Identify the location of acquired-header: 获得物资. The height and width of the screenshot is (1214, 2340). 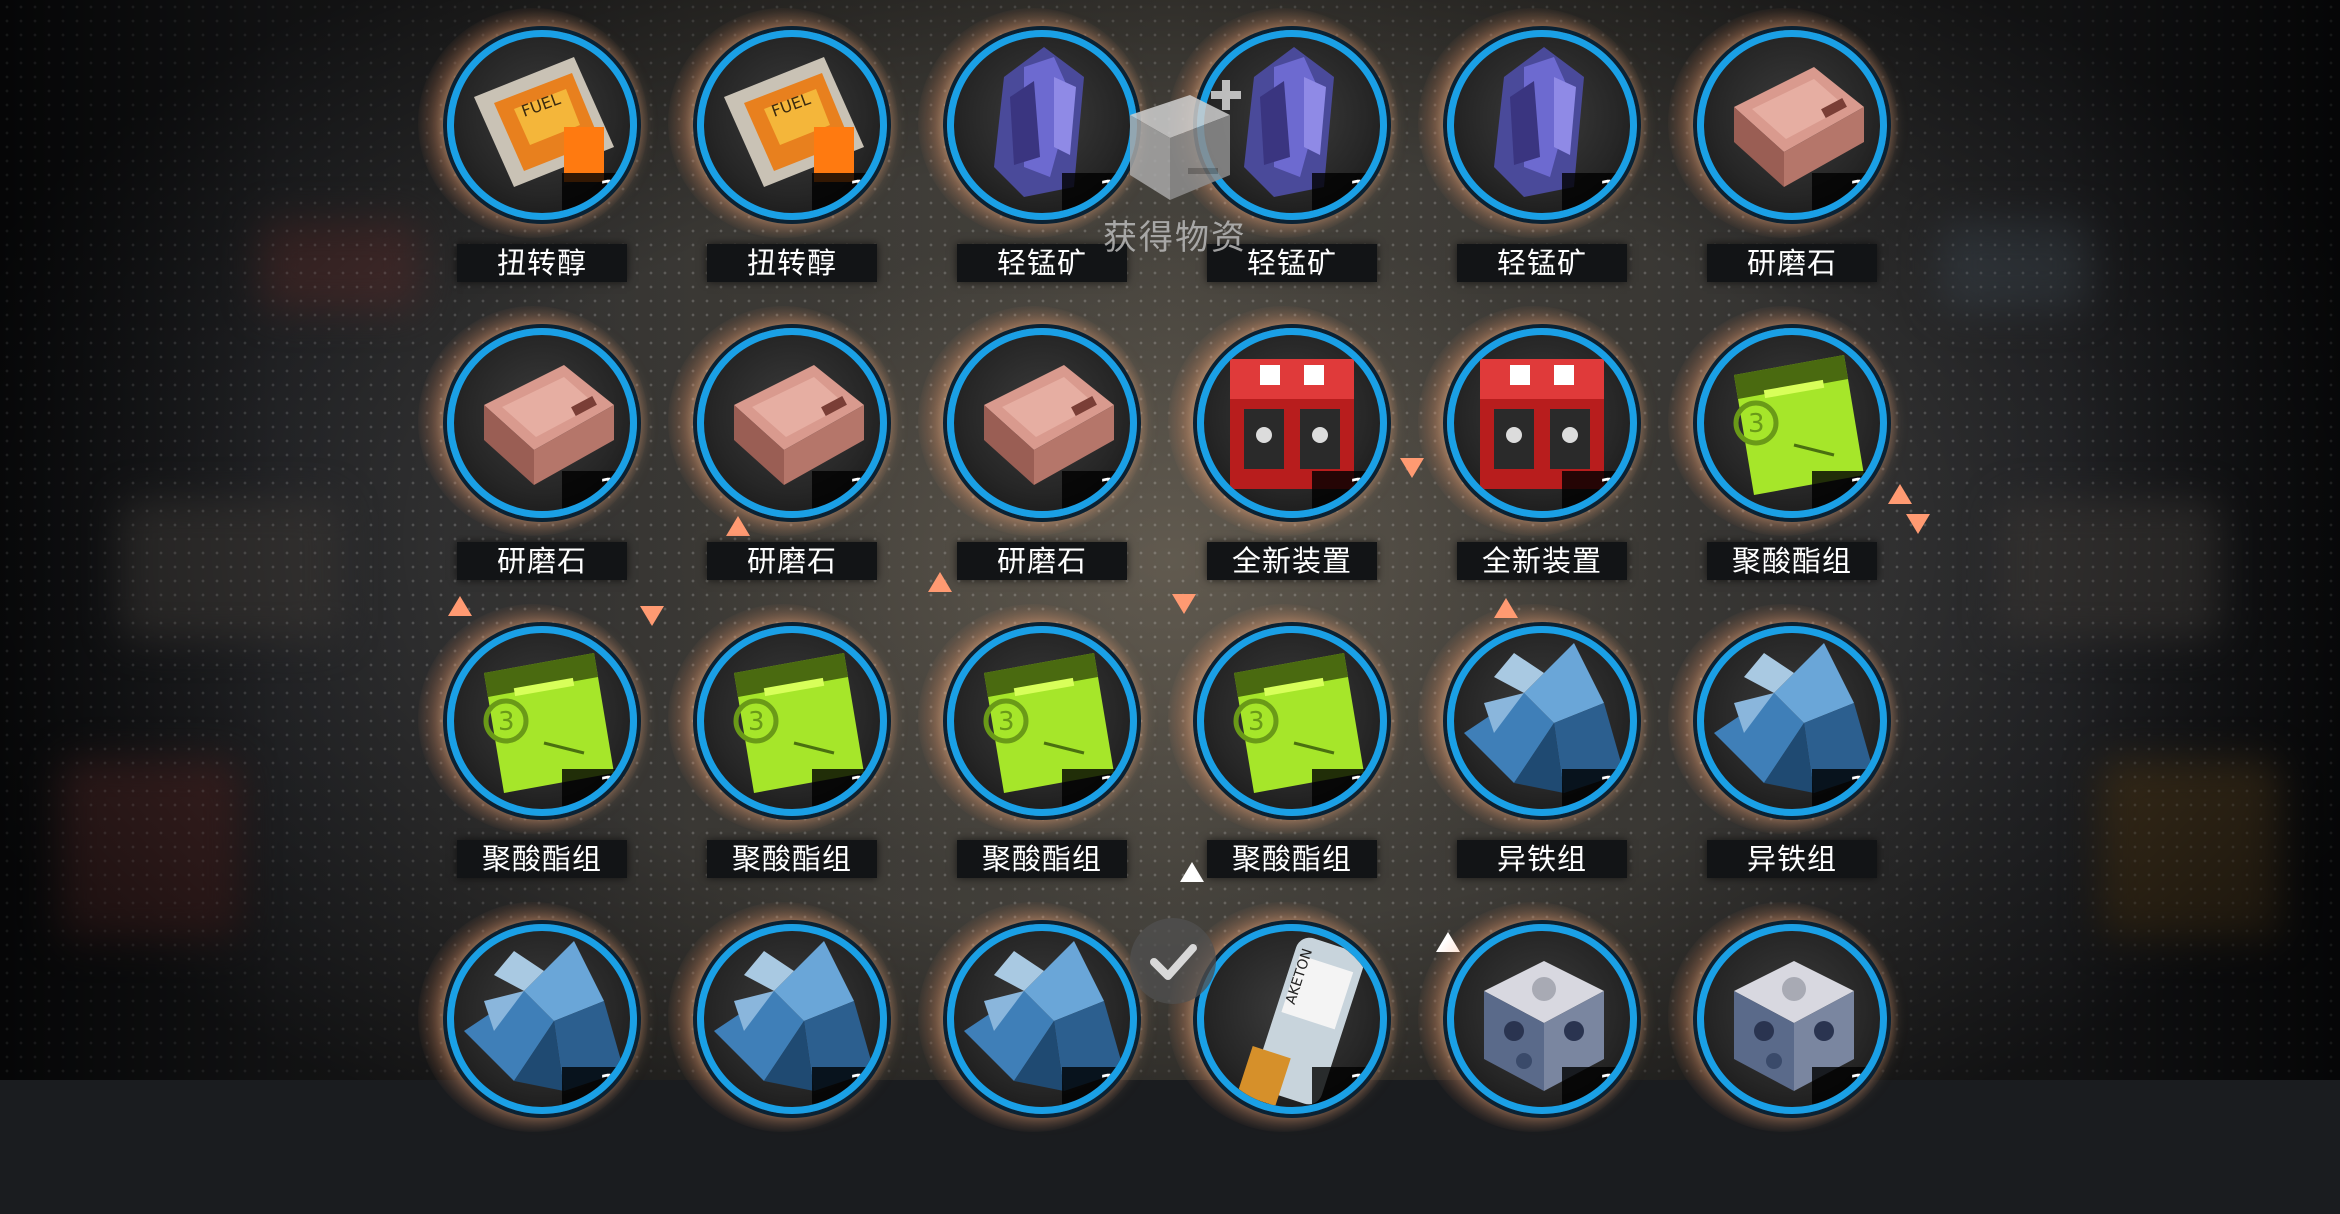
(1175, 165).